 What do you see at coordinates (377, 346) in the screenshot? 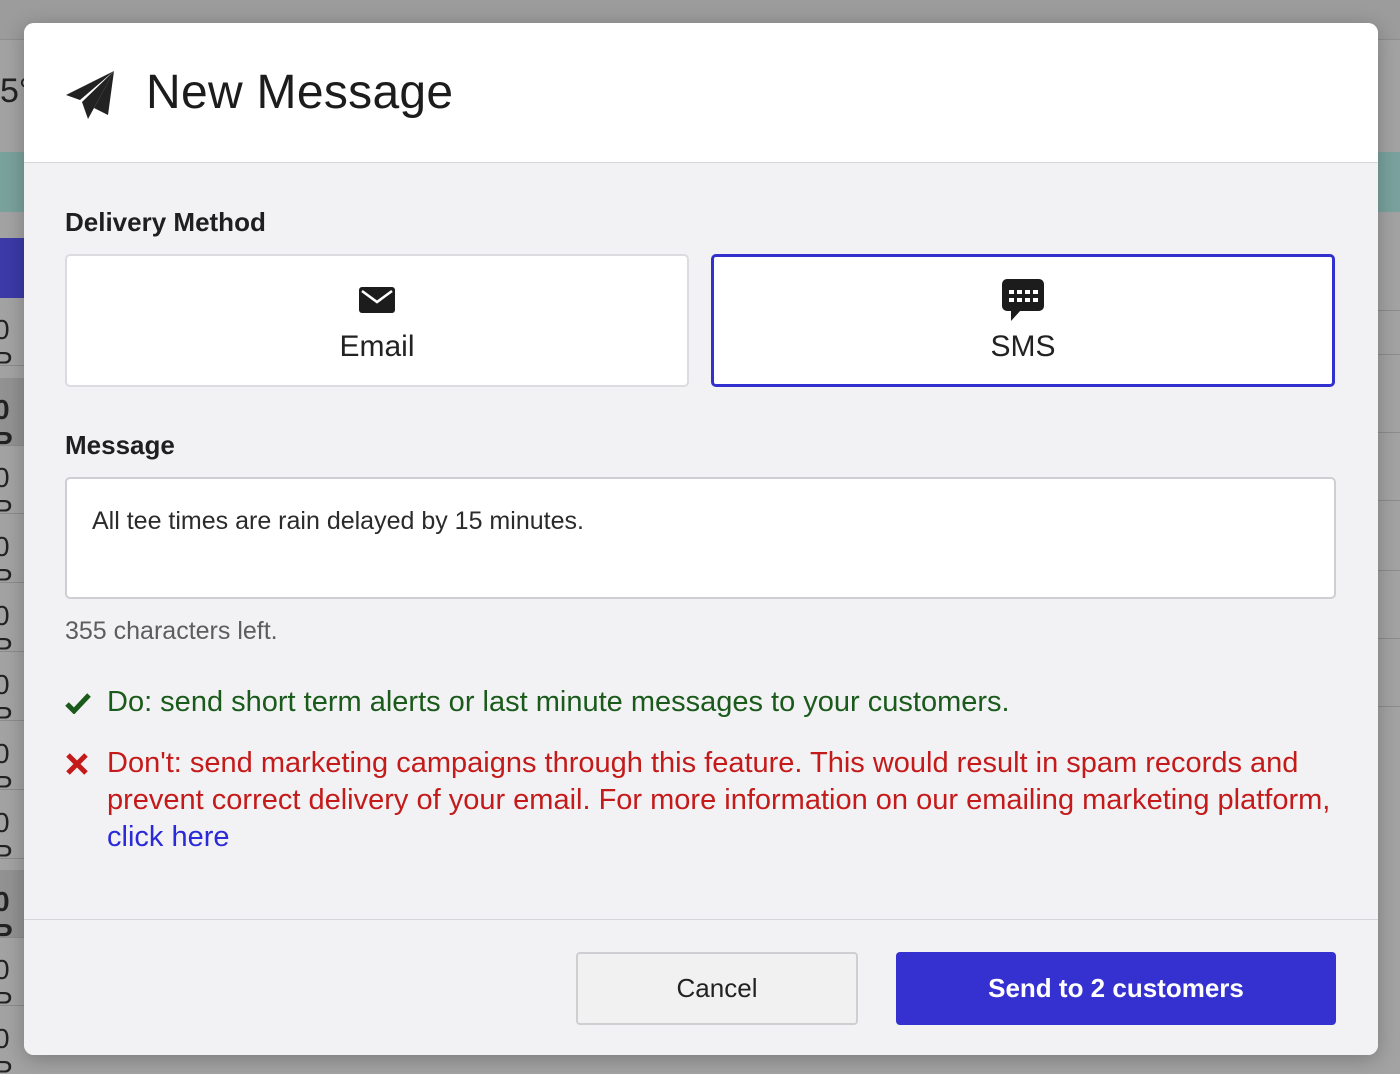
I see `delivery-option-label: Email` at bounding box center [377, 346].